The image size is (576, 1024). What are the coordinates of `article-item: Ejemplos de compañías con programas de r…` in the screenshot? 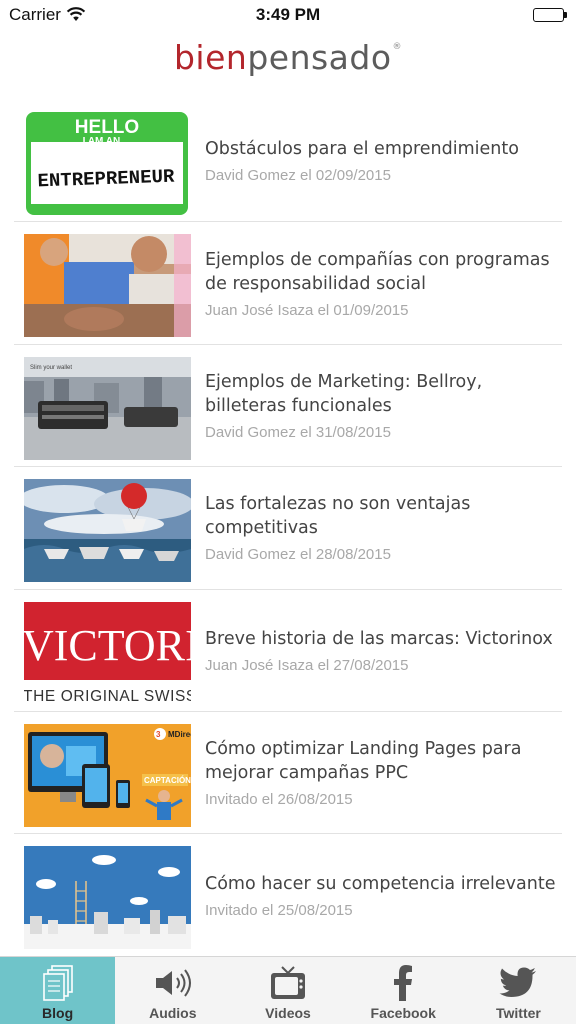 It's located at (288, 283).